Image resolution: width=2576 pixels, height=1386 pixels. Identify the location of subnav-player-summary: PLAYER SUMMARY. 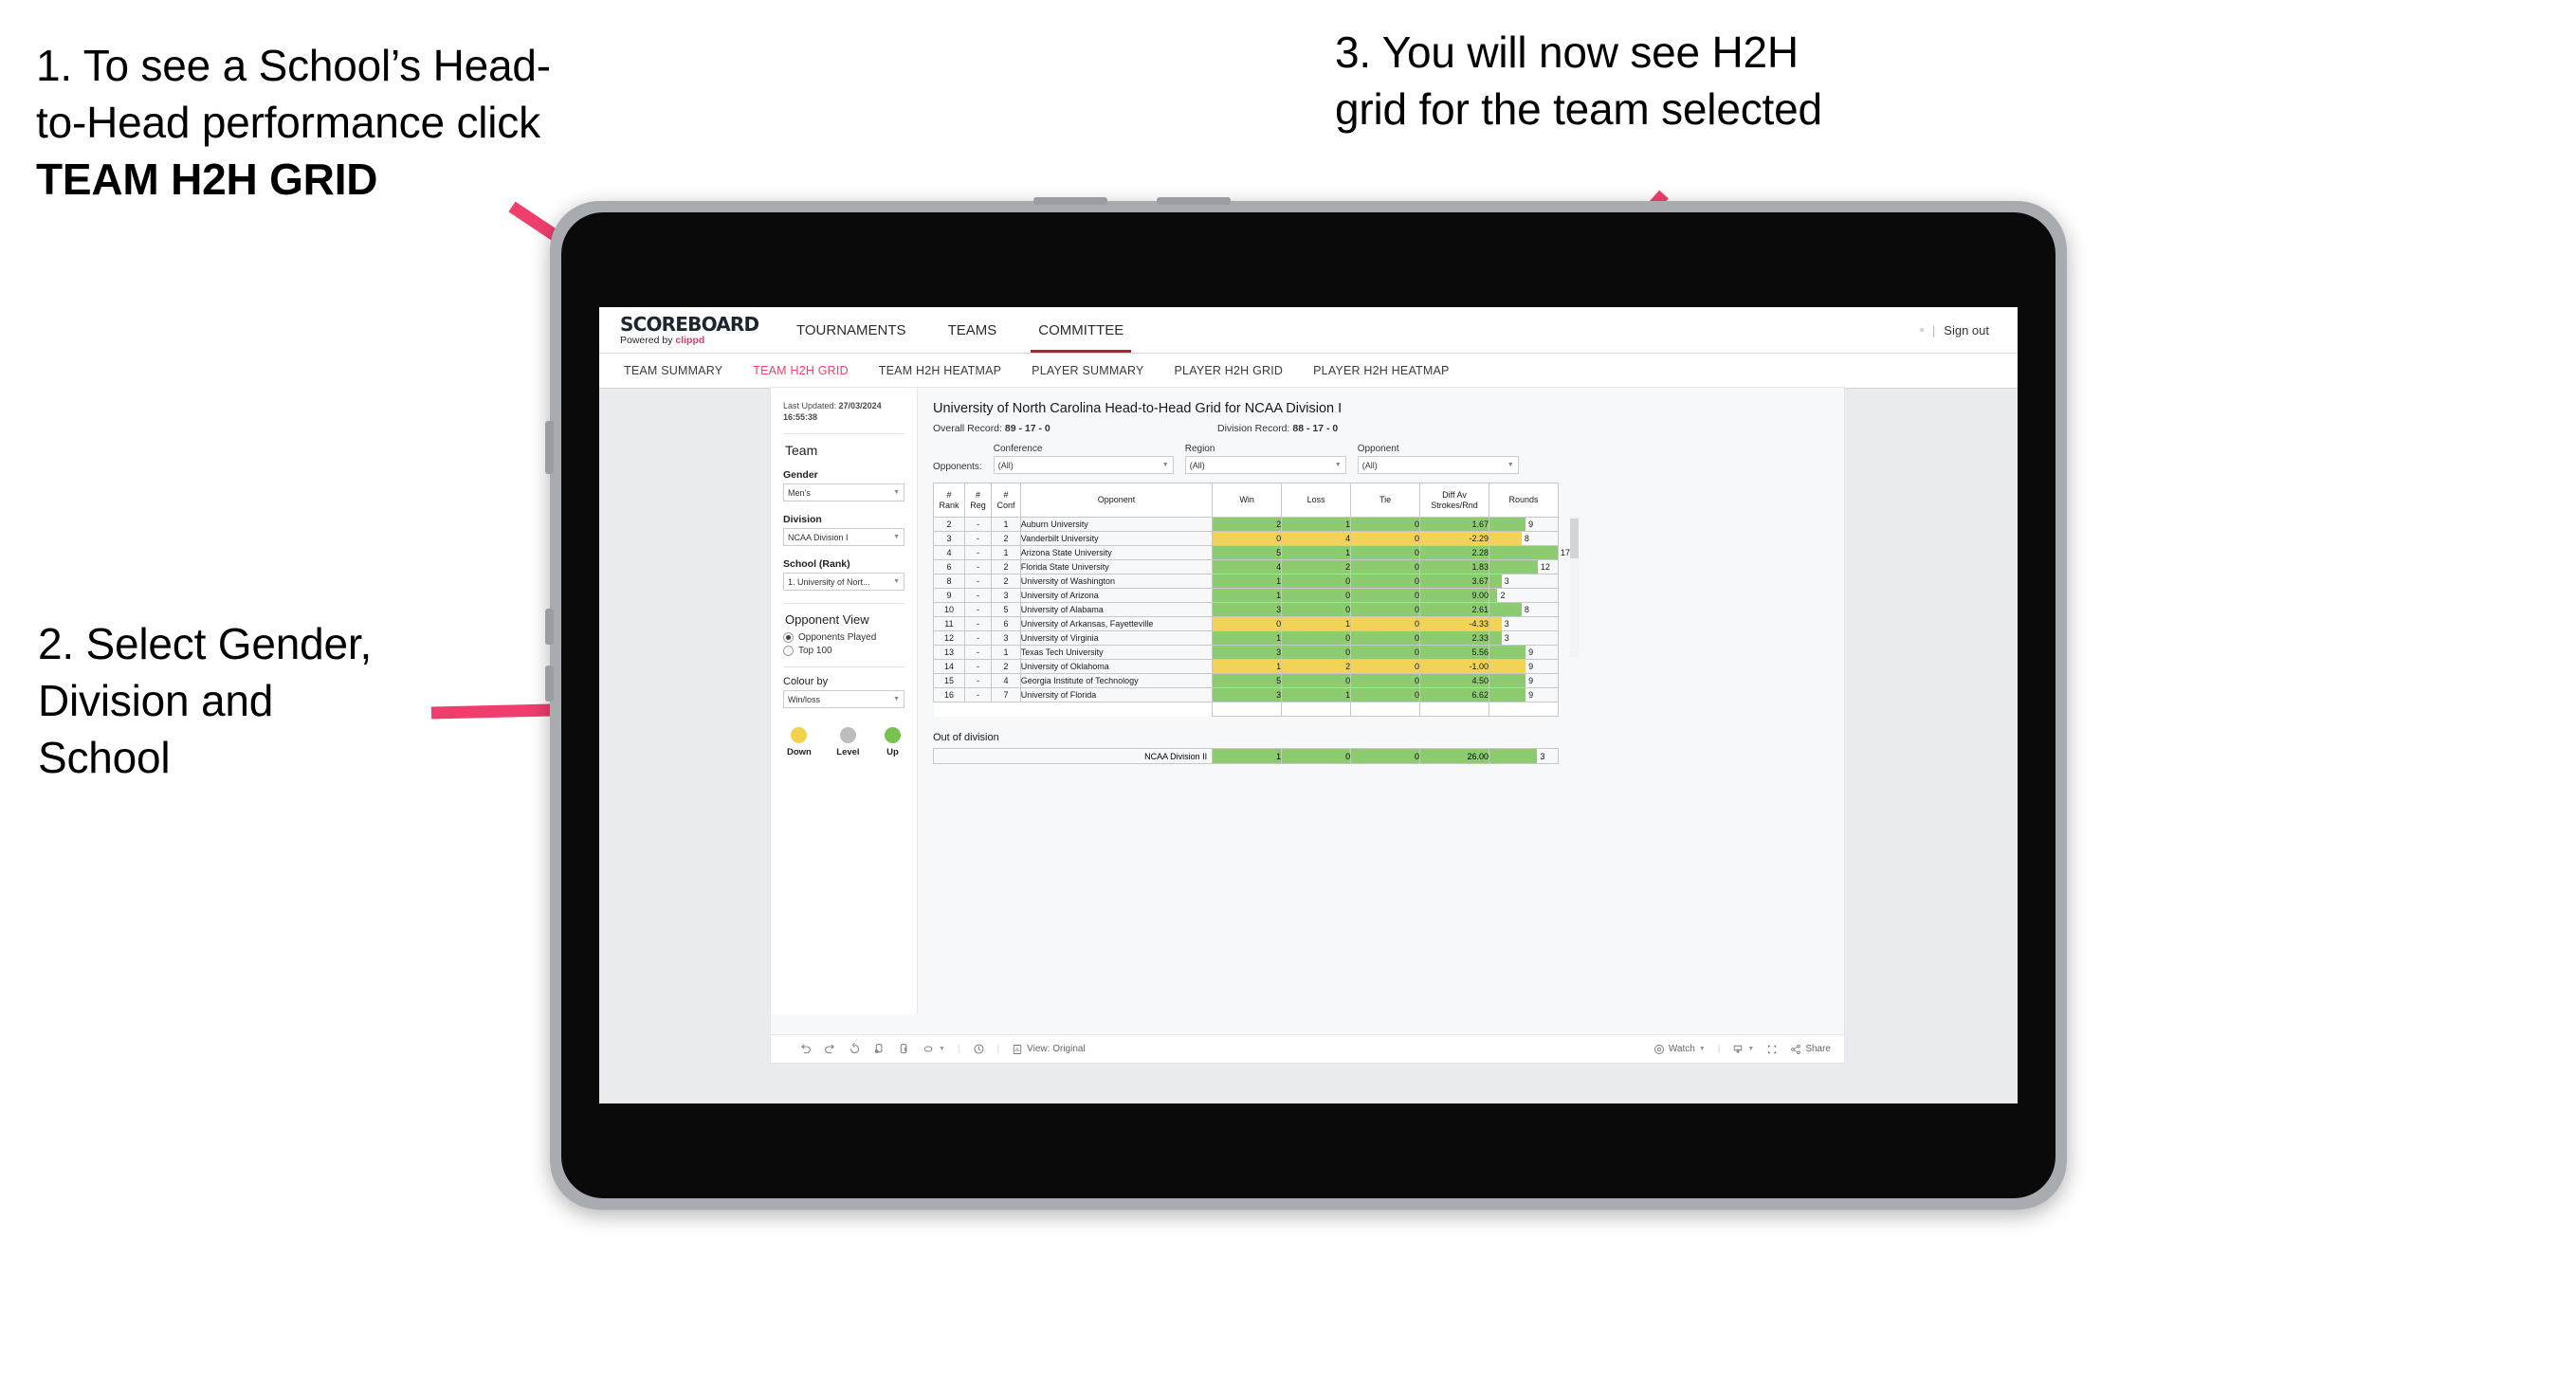
(1087, 370).